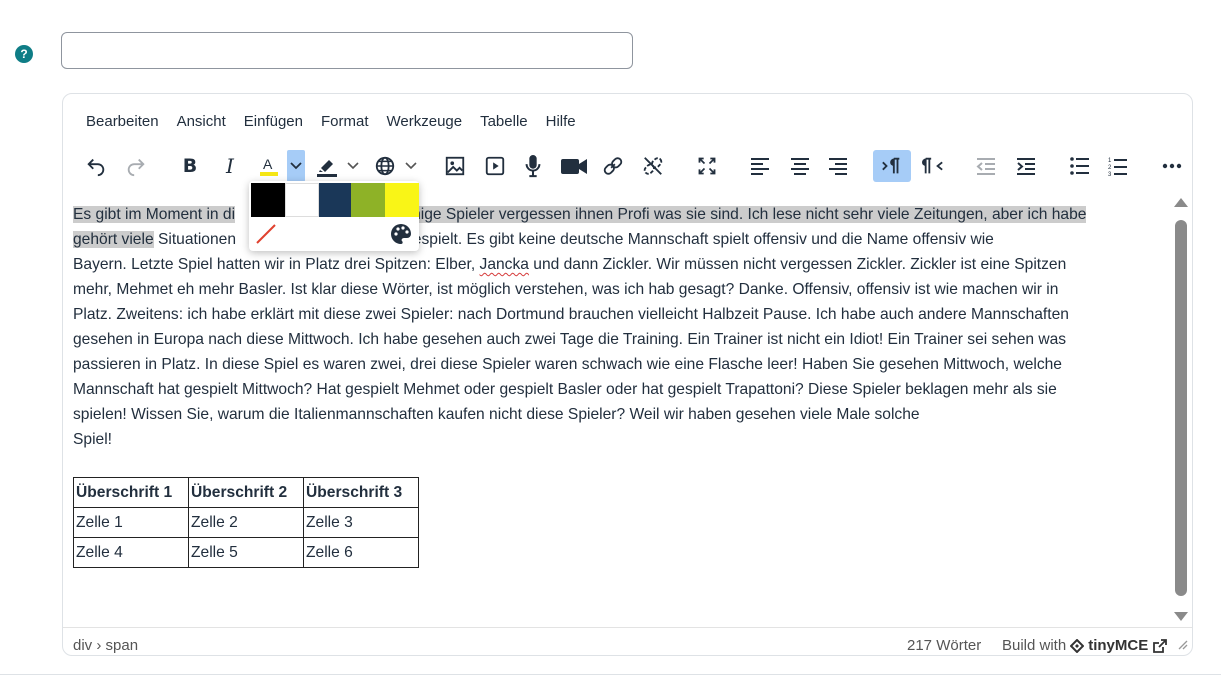 This screenshot has height=676, width=1221. Describe the element at coordinates (411, 166) in the screenshot. I see `language-dropdown` at that location.